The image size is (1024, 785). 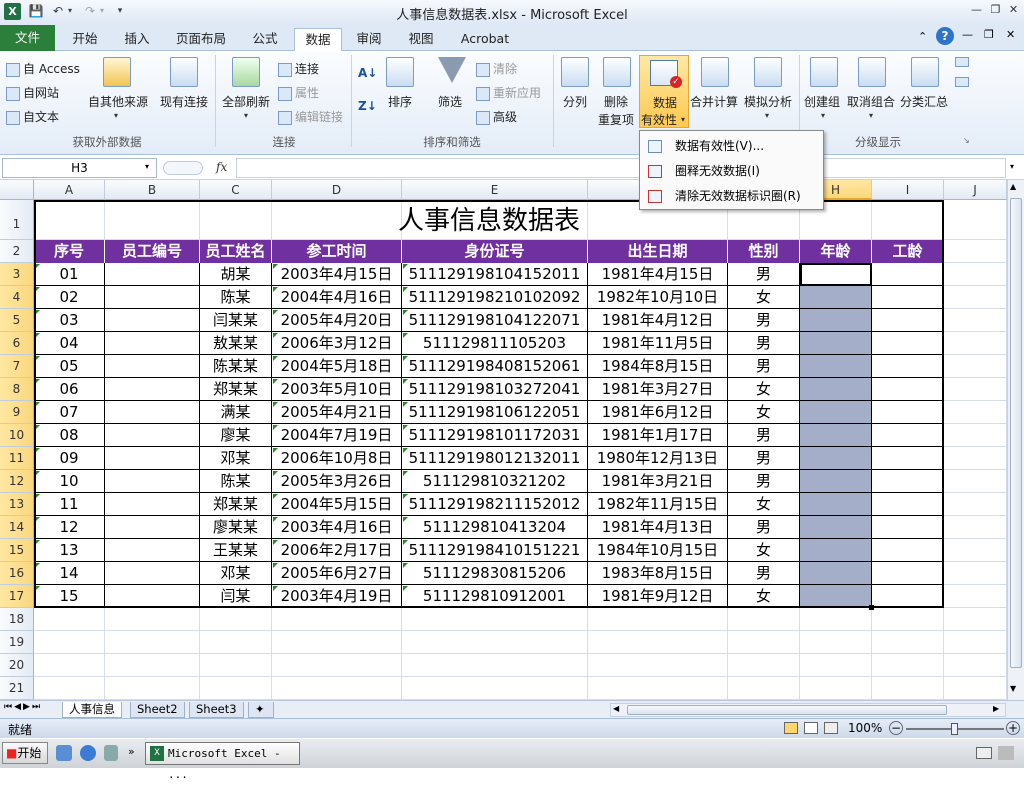 I want to click on quicklaunch-ie-icon, so click(x=88, y=753).